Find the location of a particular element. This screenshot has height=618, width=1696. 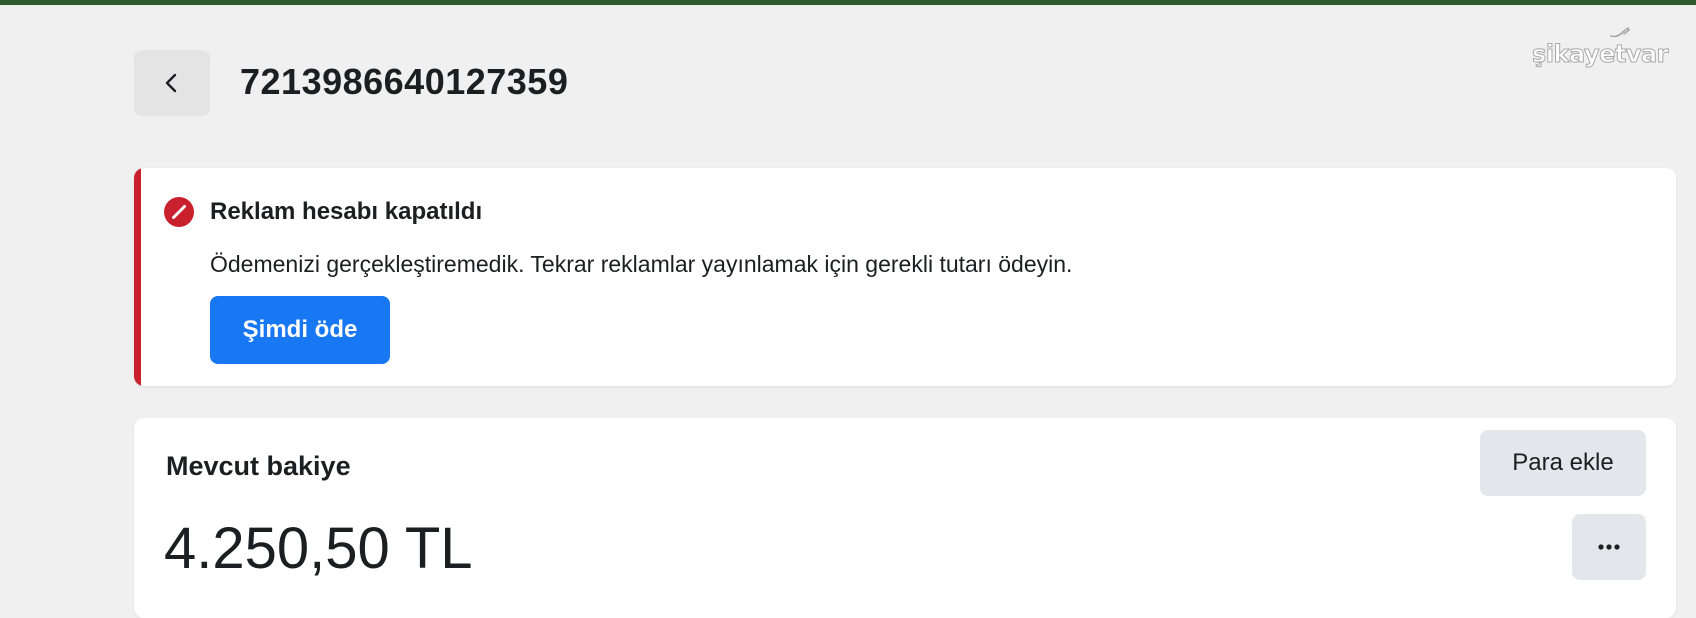

more-options-button is located at coordinates (1609, 547).